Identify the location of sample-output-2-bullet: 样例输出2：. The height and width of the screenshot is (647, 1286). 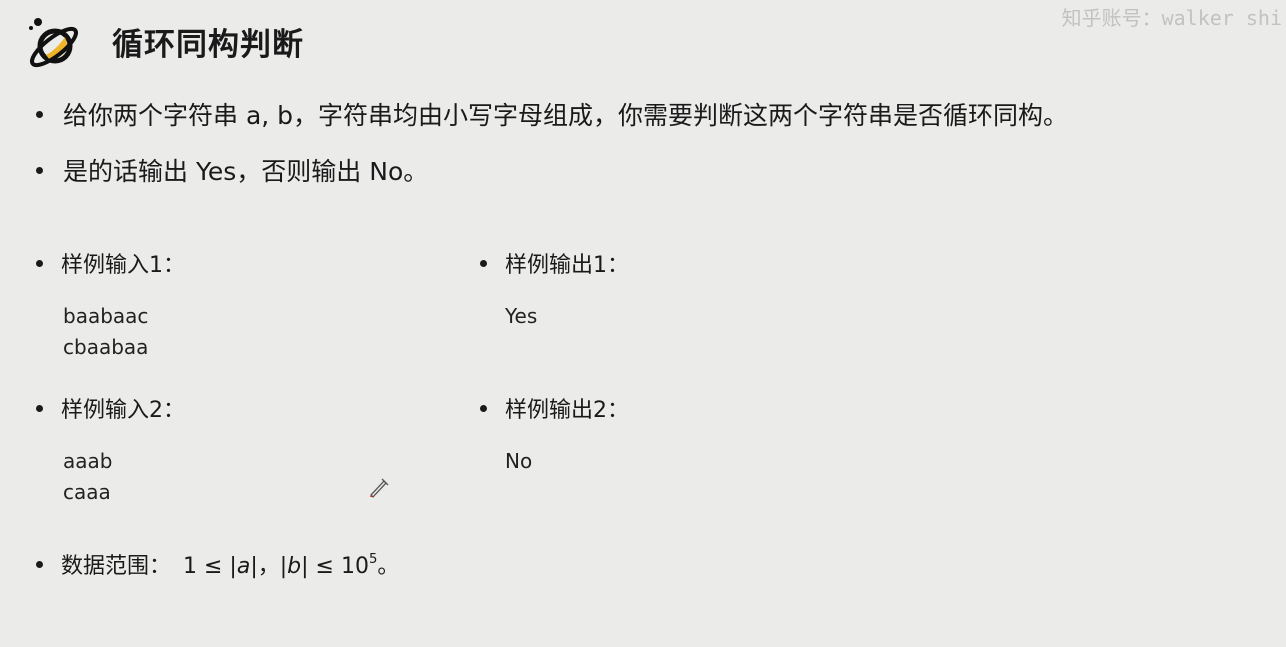
(554, 408).